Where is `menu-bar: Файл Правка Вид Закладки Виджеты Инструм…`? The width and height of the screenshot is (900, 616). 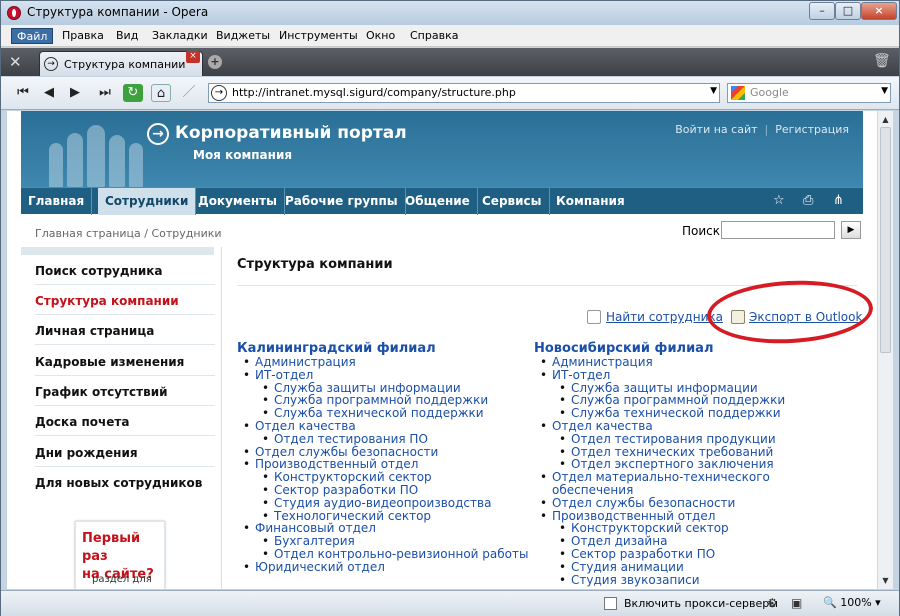
menu-bar: Файл Правка Вид Закладки Виджеты Инструм… is located at coordinates (450, 36).